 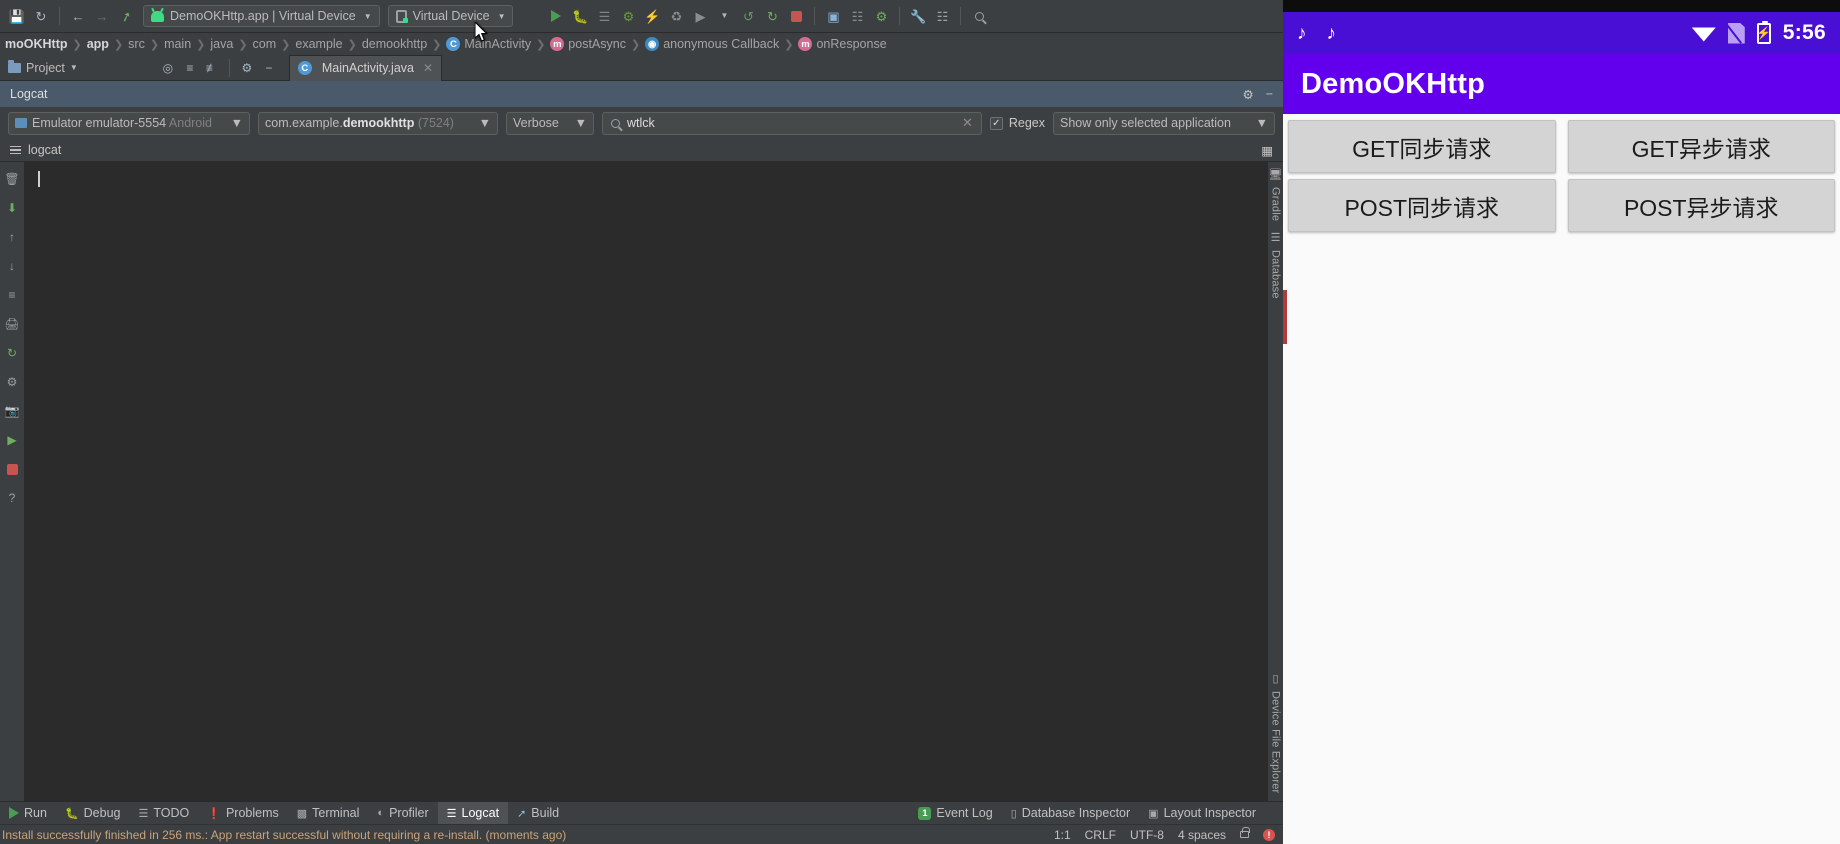 What do you see at coordinates (1276, 237) in the screenshot?
I see `database-icon: ☰` at bounding box center [1276, 237].